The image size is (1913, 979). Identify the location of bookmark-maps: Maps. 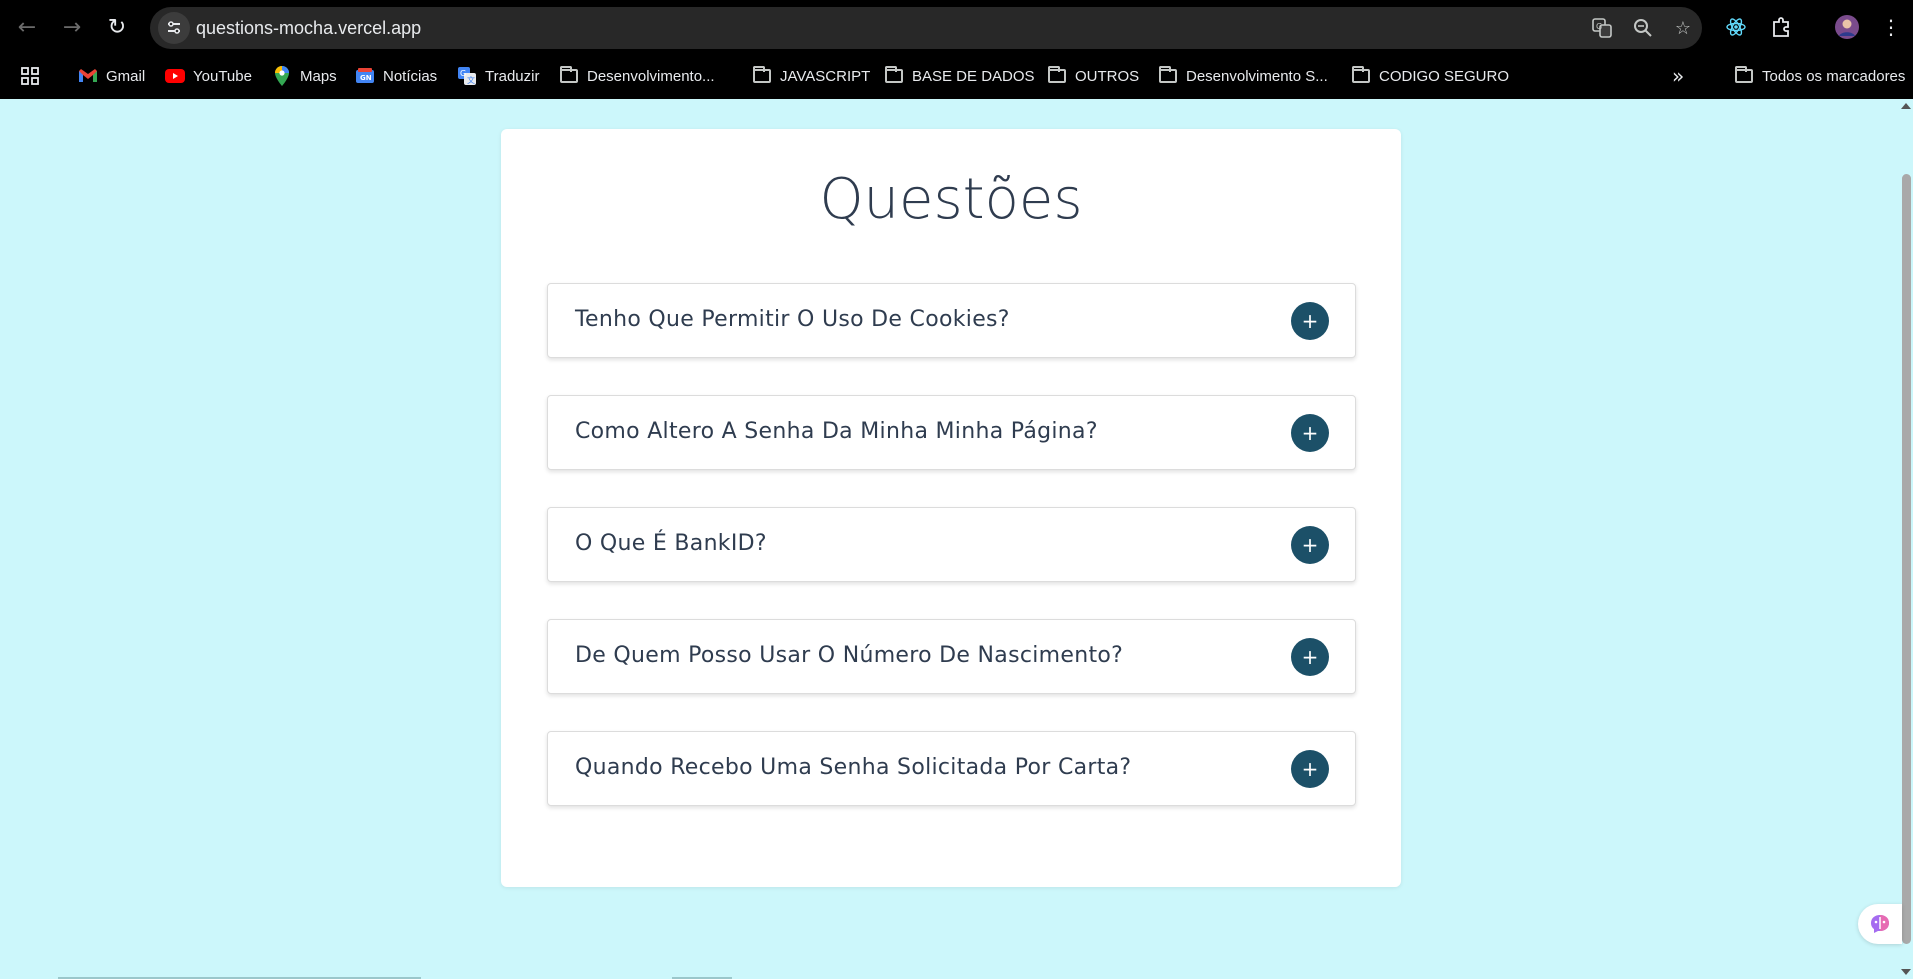
(304, 76).